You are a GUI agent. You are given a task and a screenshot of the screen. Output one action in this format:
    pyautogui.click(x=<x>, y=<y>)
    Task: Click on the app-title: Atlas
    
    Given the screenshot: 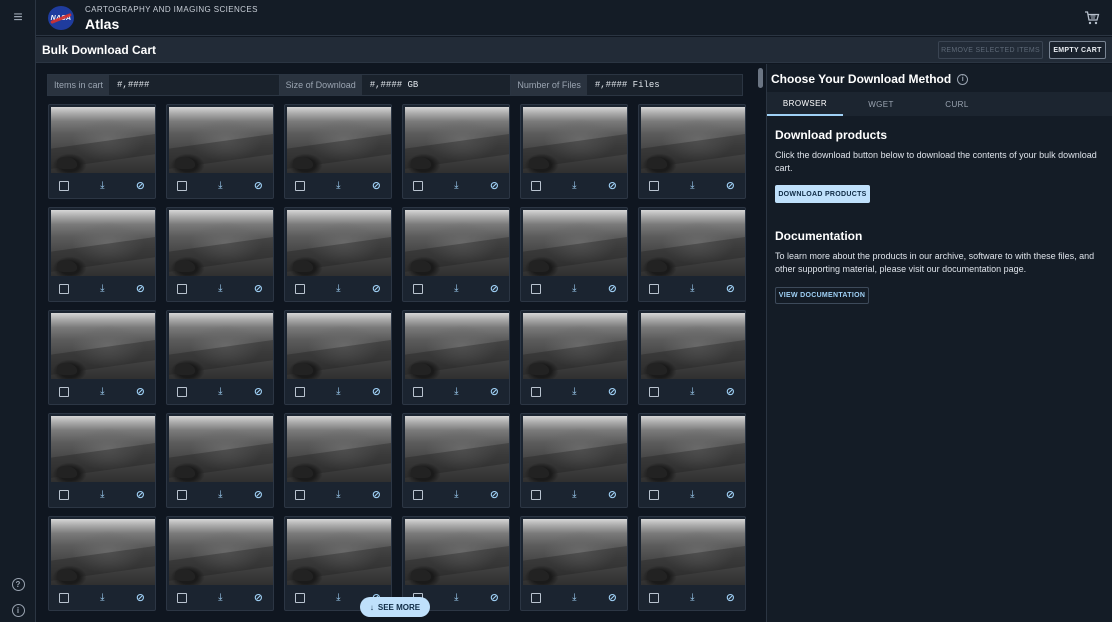 What is the action you would take?
    pyautogui.click(x=102, y=24)
    